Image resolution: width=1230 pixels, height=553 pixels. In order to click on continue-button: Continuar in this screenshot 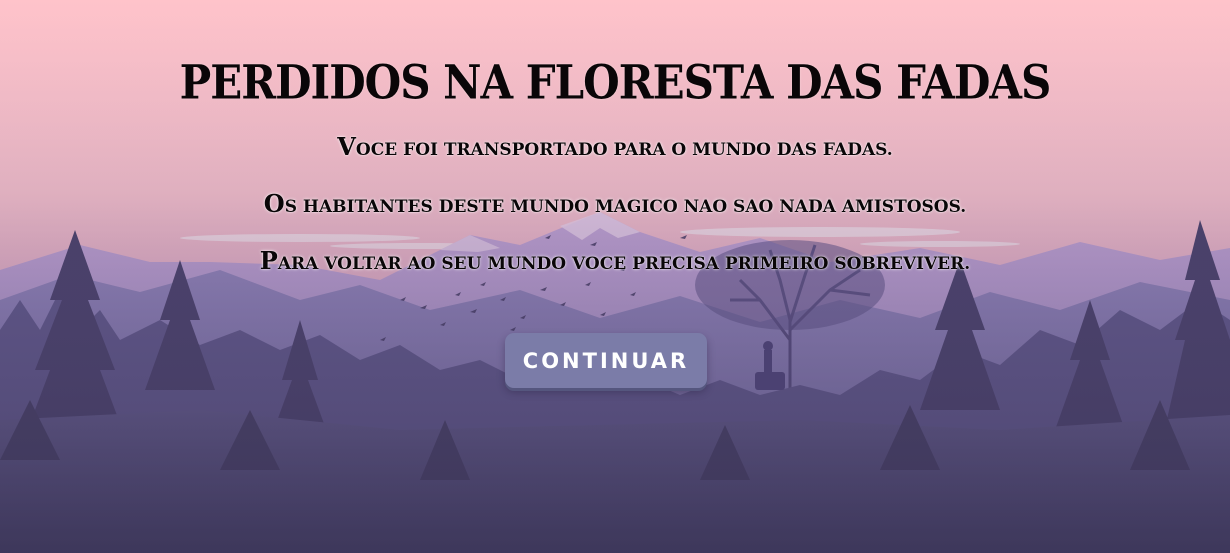, I will do `click(606, 360)`.